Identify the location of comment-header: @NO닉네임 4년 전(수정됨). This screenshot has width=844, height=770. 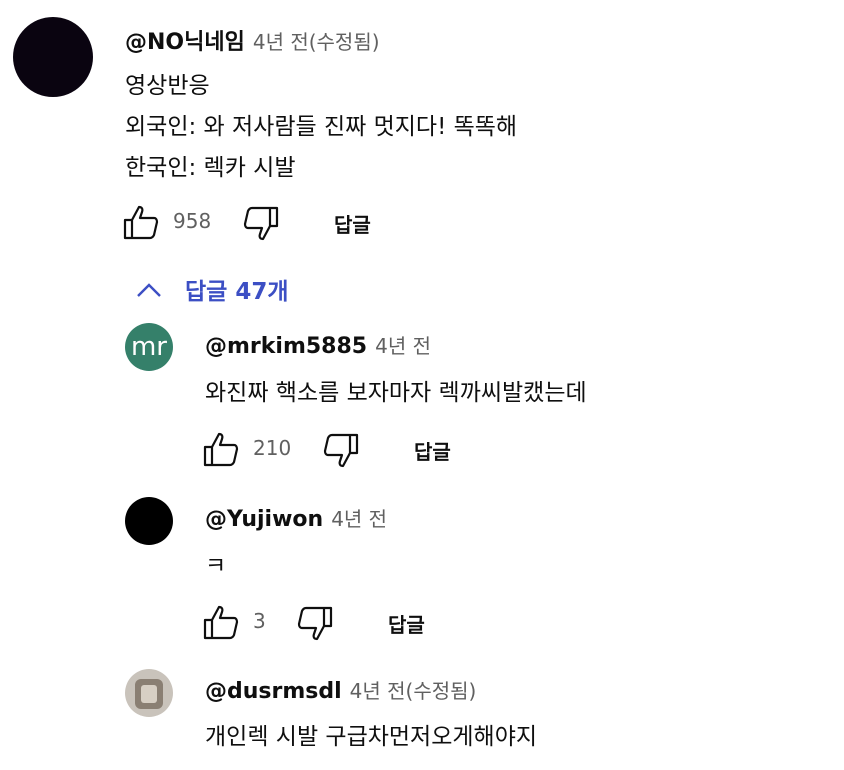
(252, 40).